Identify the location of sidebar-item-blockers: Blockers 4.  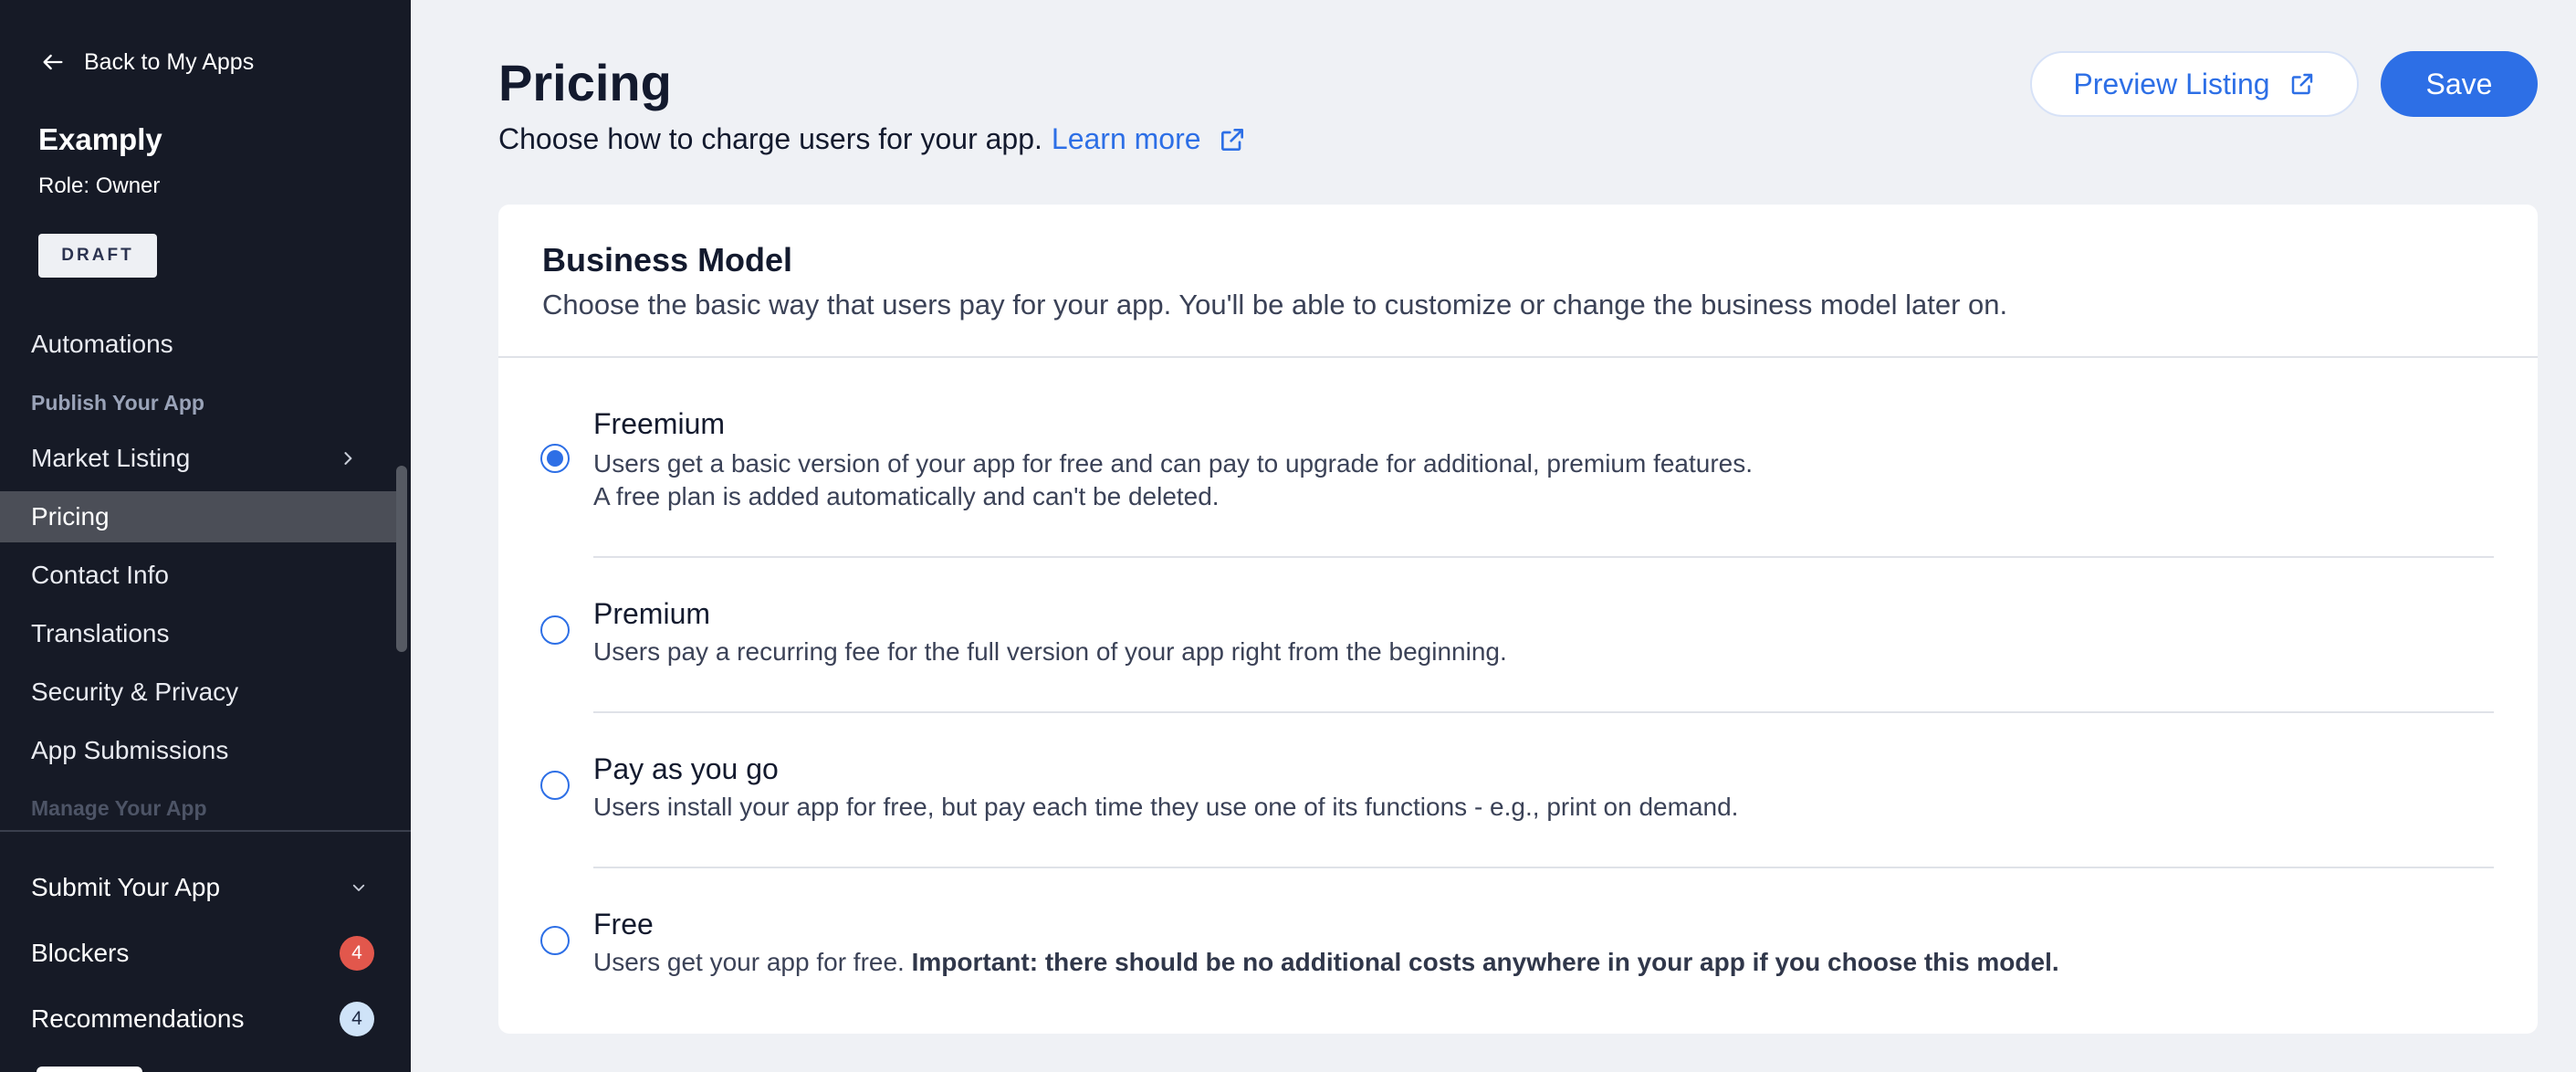
(206, 954).